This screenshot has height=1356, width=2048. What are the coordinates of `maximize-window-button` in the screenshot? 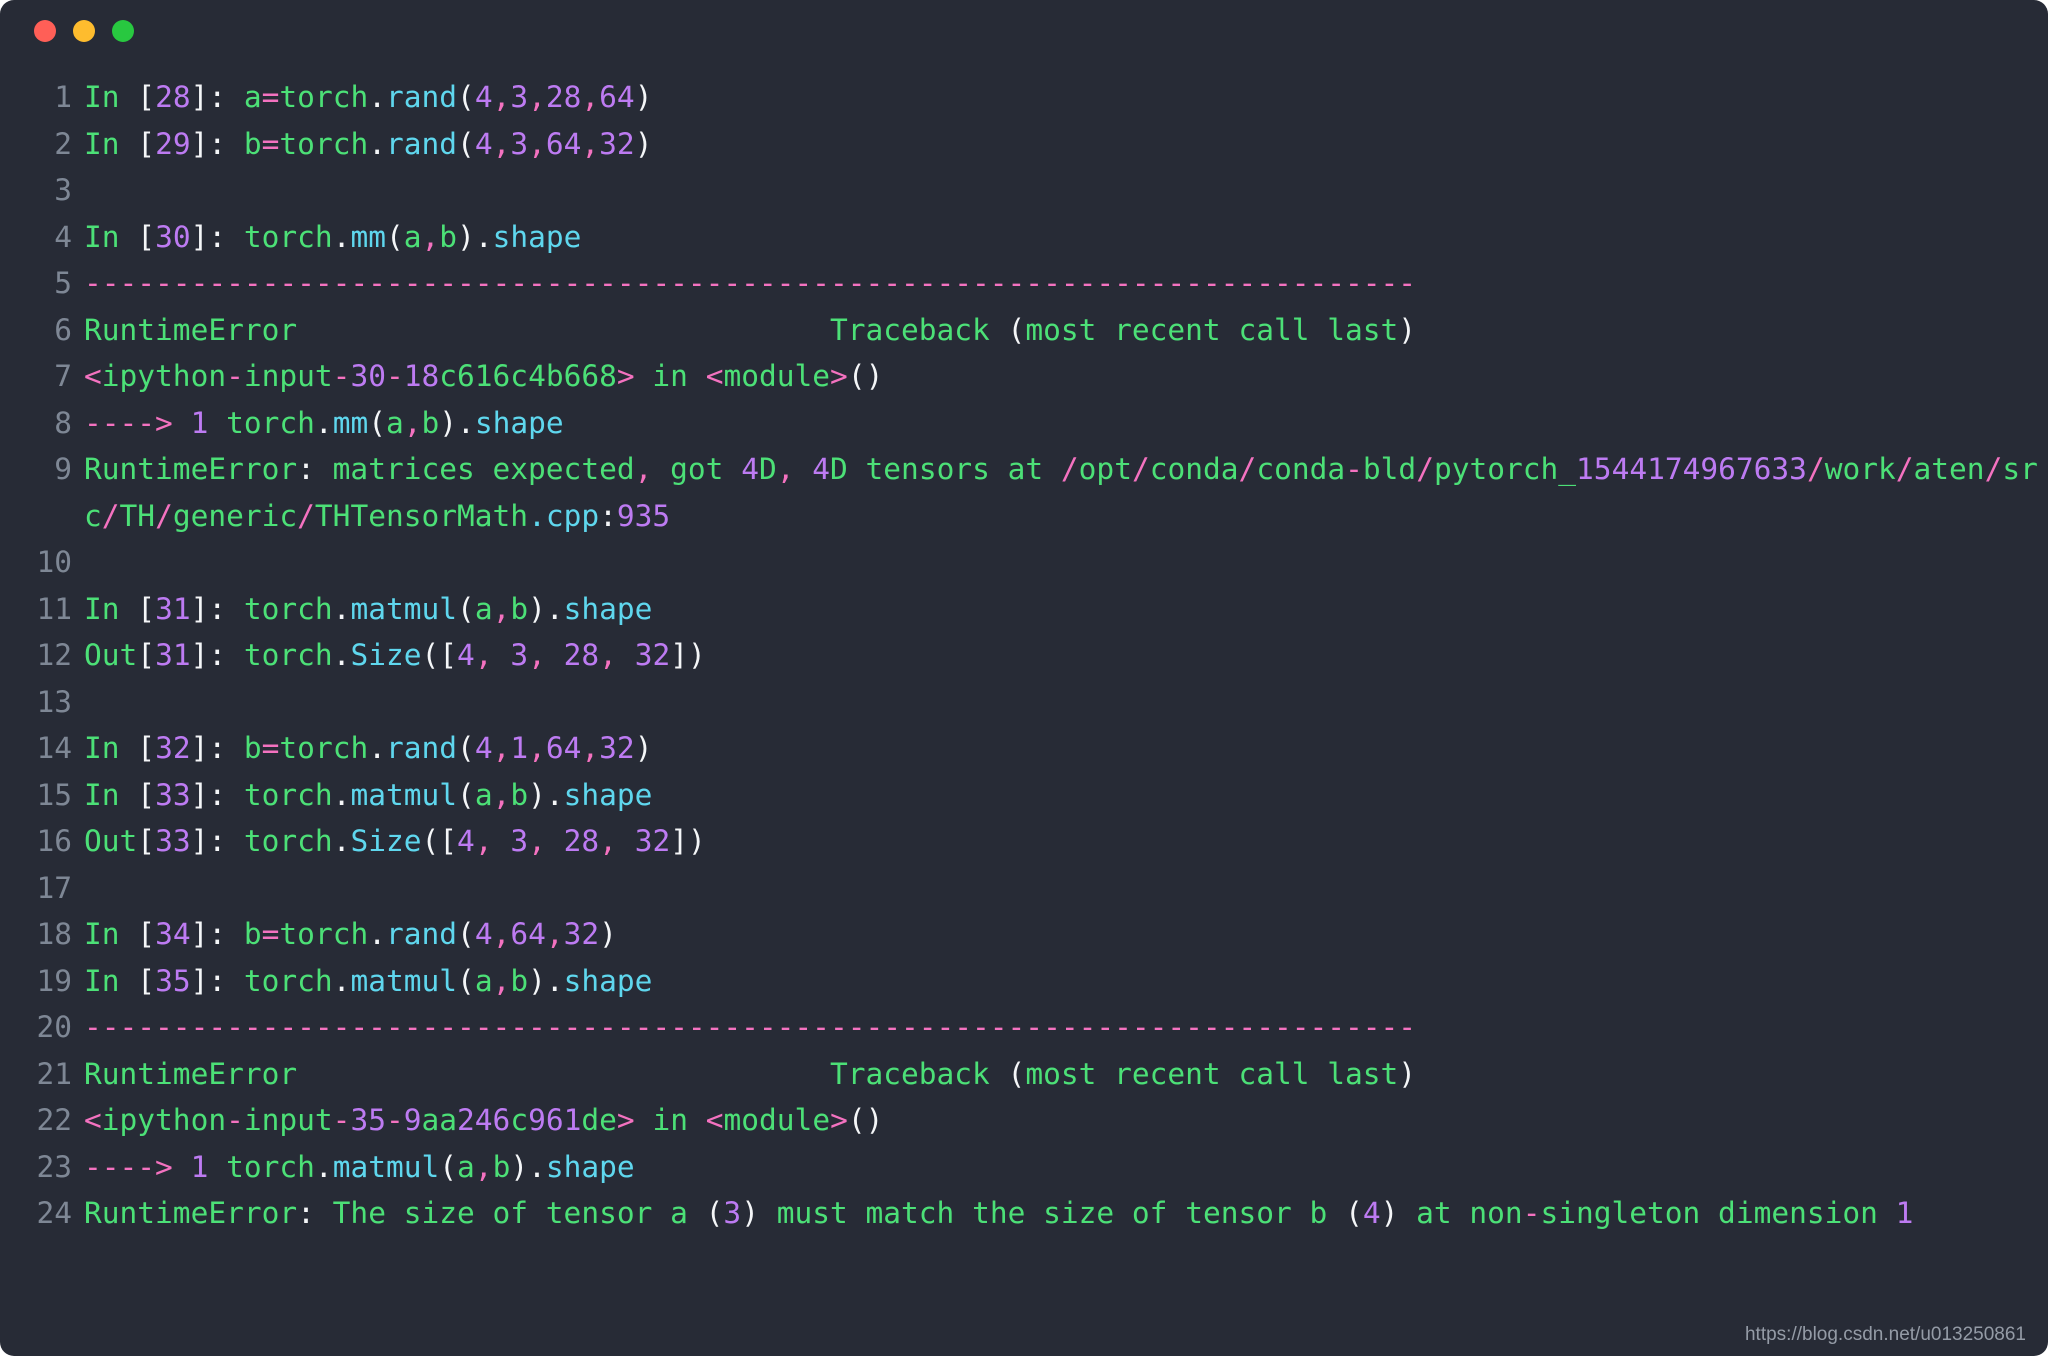 It's located at (123, 31).